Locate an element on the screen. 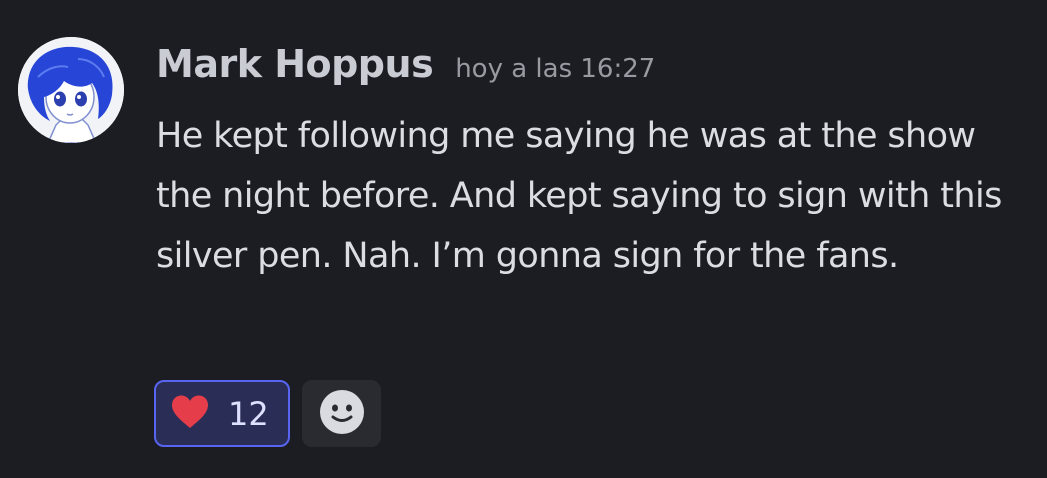 Image resolution: width=1047 pixels, height=478 pixels. add-reaction-button is located at coordinates (341, 413).